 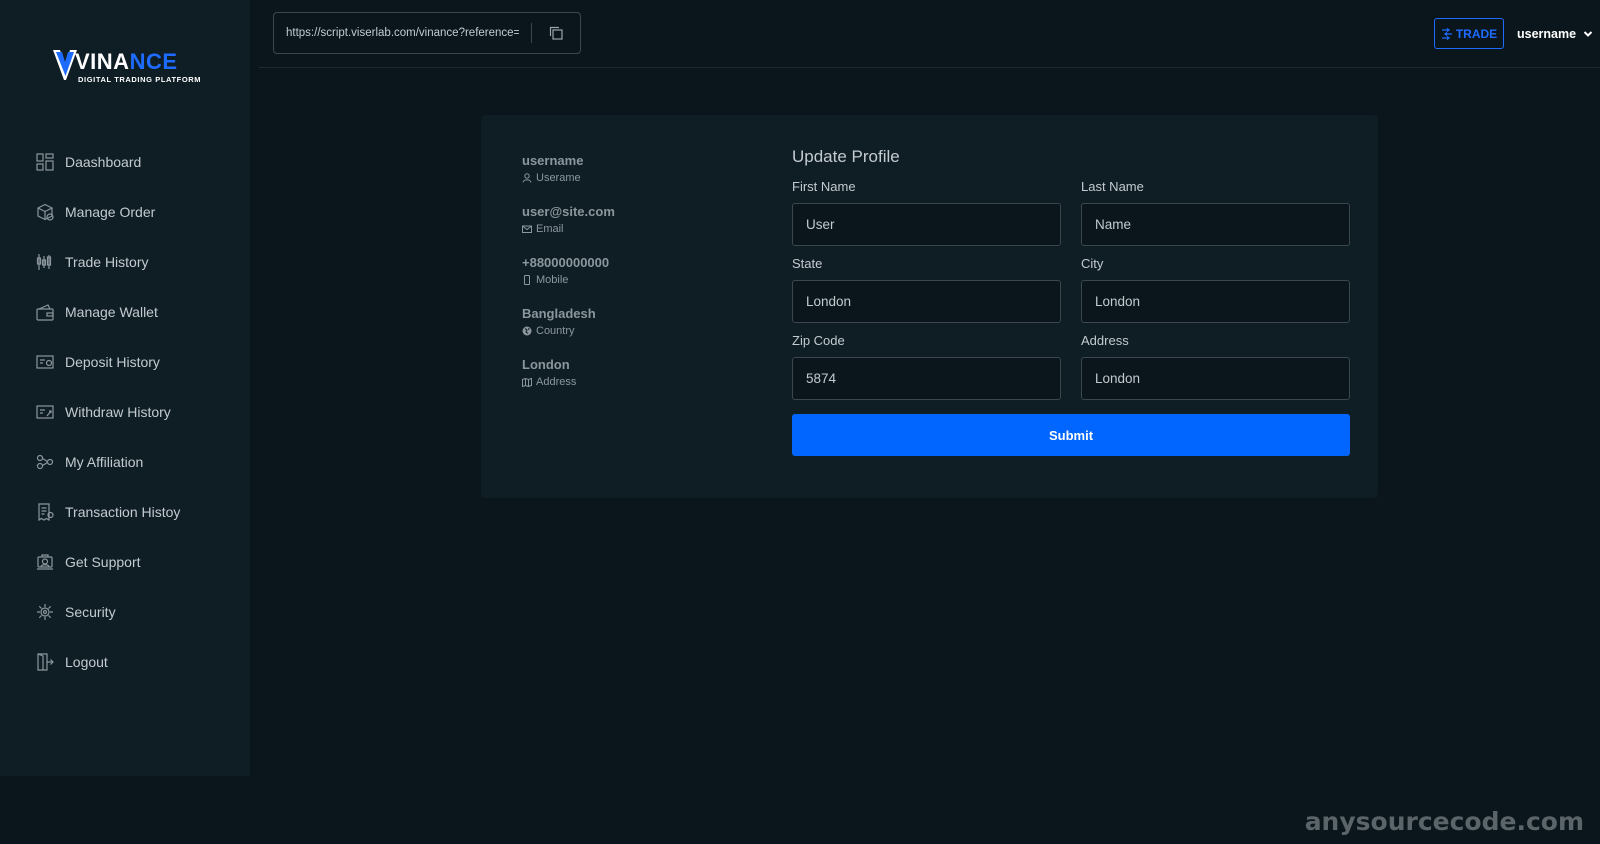 What do you see at coordinates (45, 262) in the screenshot?
I see `candles-icon` at bounding box center [45, 262].